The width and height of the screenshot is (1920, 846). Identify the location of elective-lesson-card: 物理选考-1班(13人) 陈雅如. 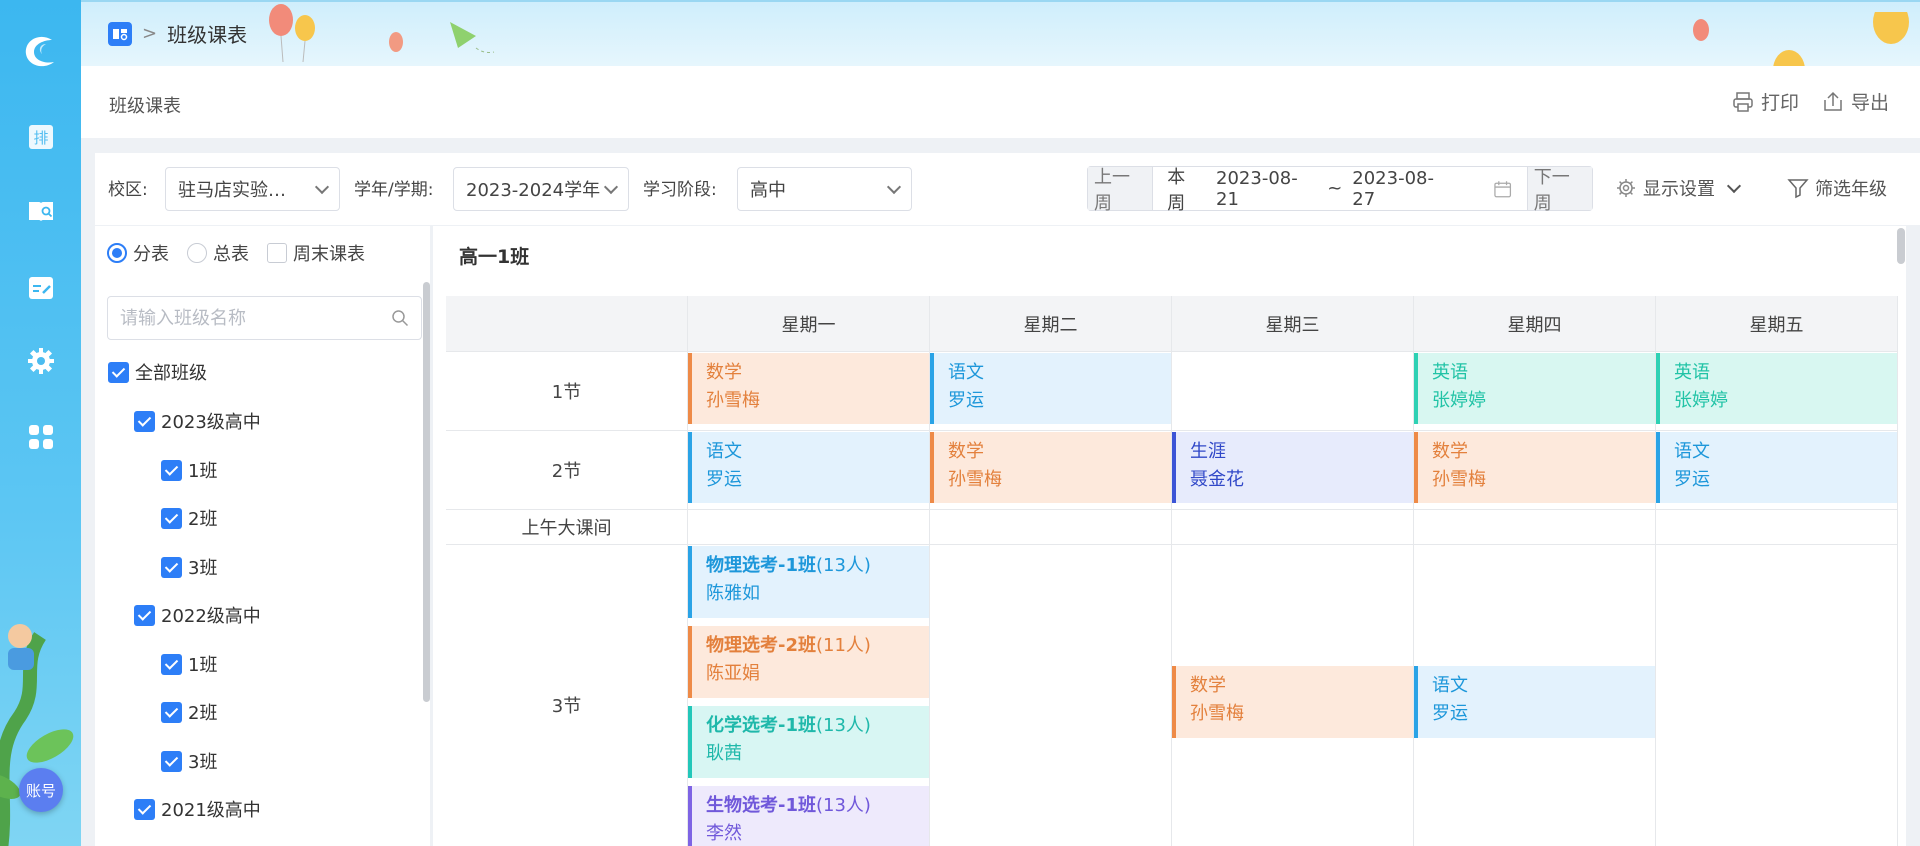
(808, 582).